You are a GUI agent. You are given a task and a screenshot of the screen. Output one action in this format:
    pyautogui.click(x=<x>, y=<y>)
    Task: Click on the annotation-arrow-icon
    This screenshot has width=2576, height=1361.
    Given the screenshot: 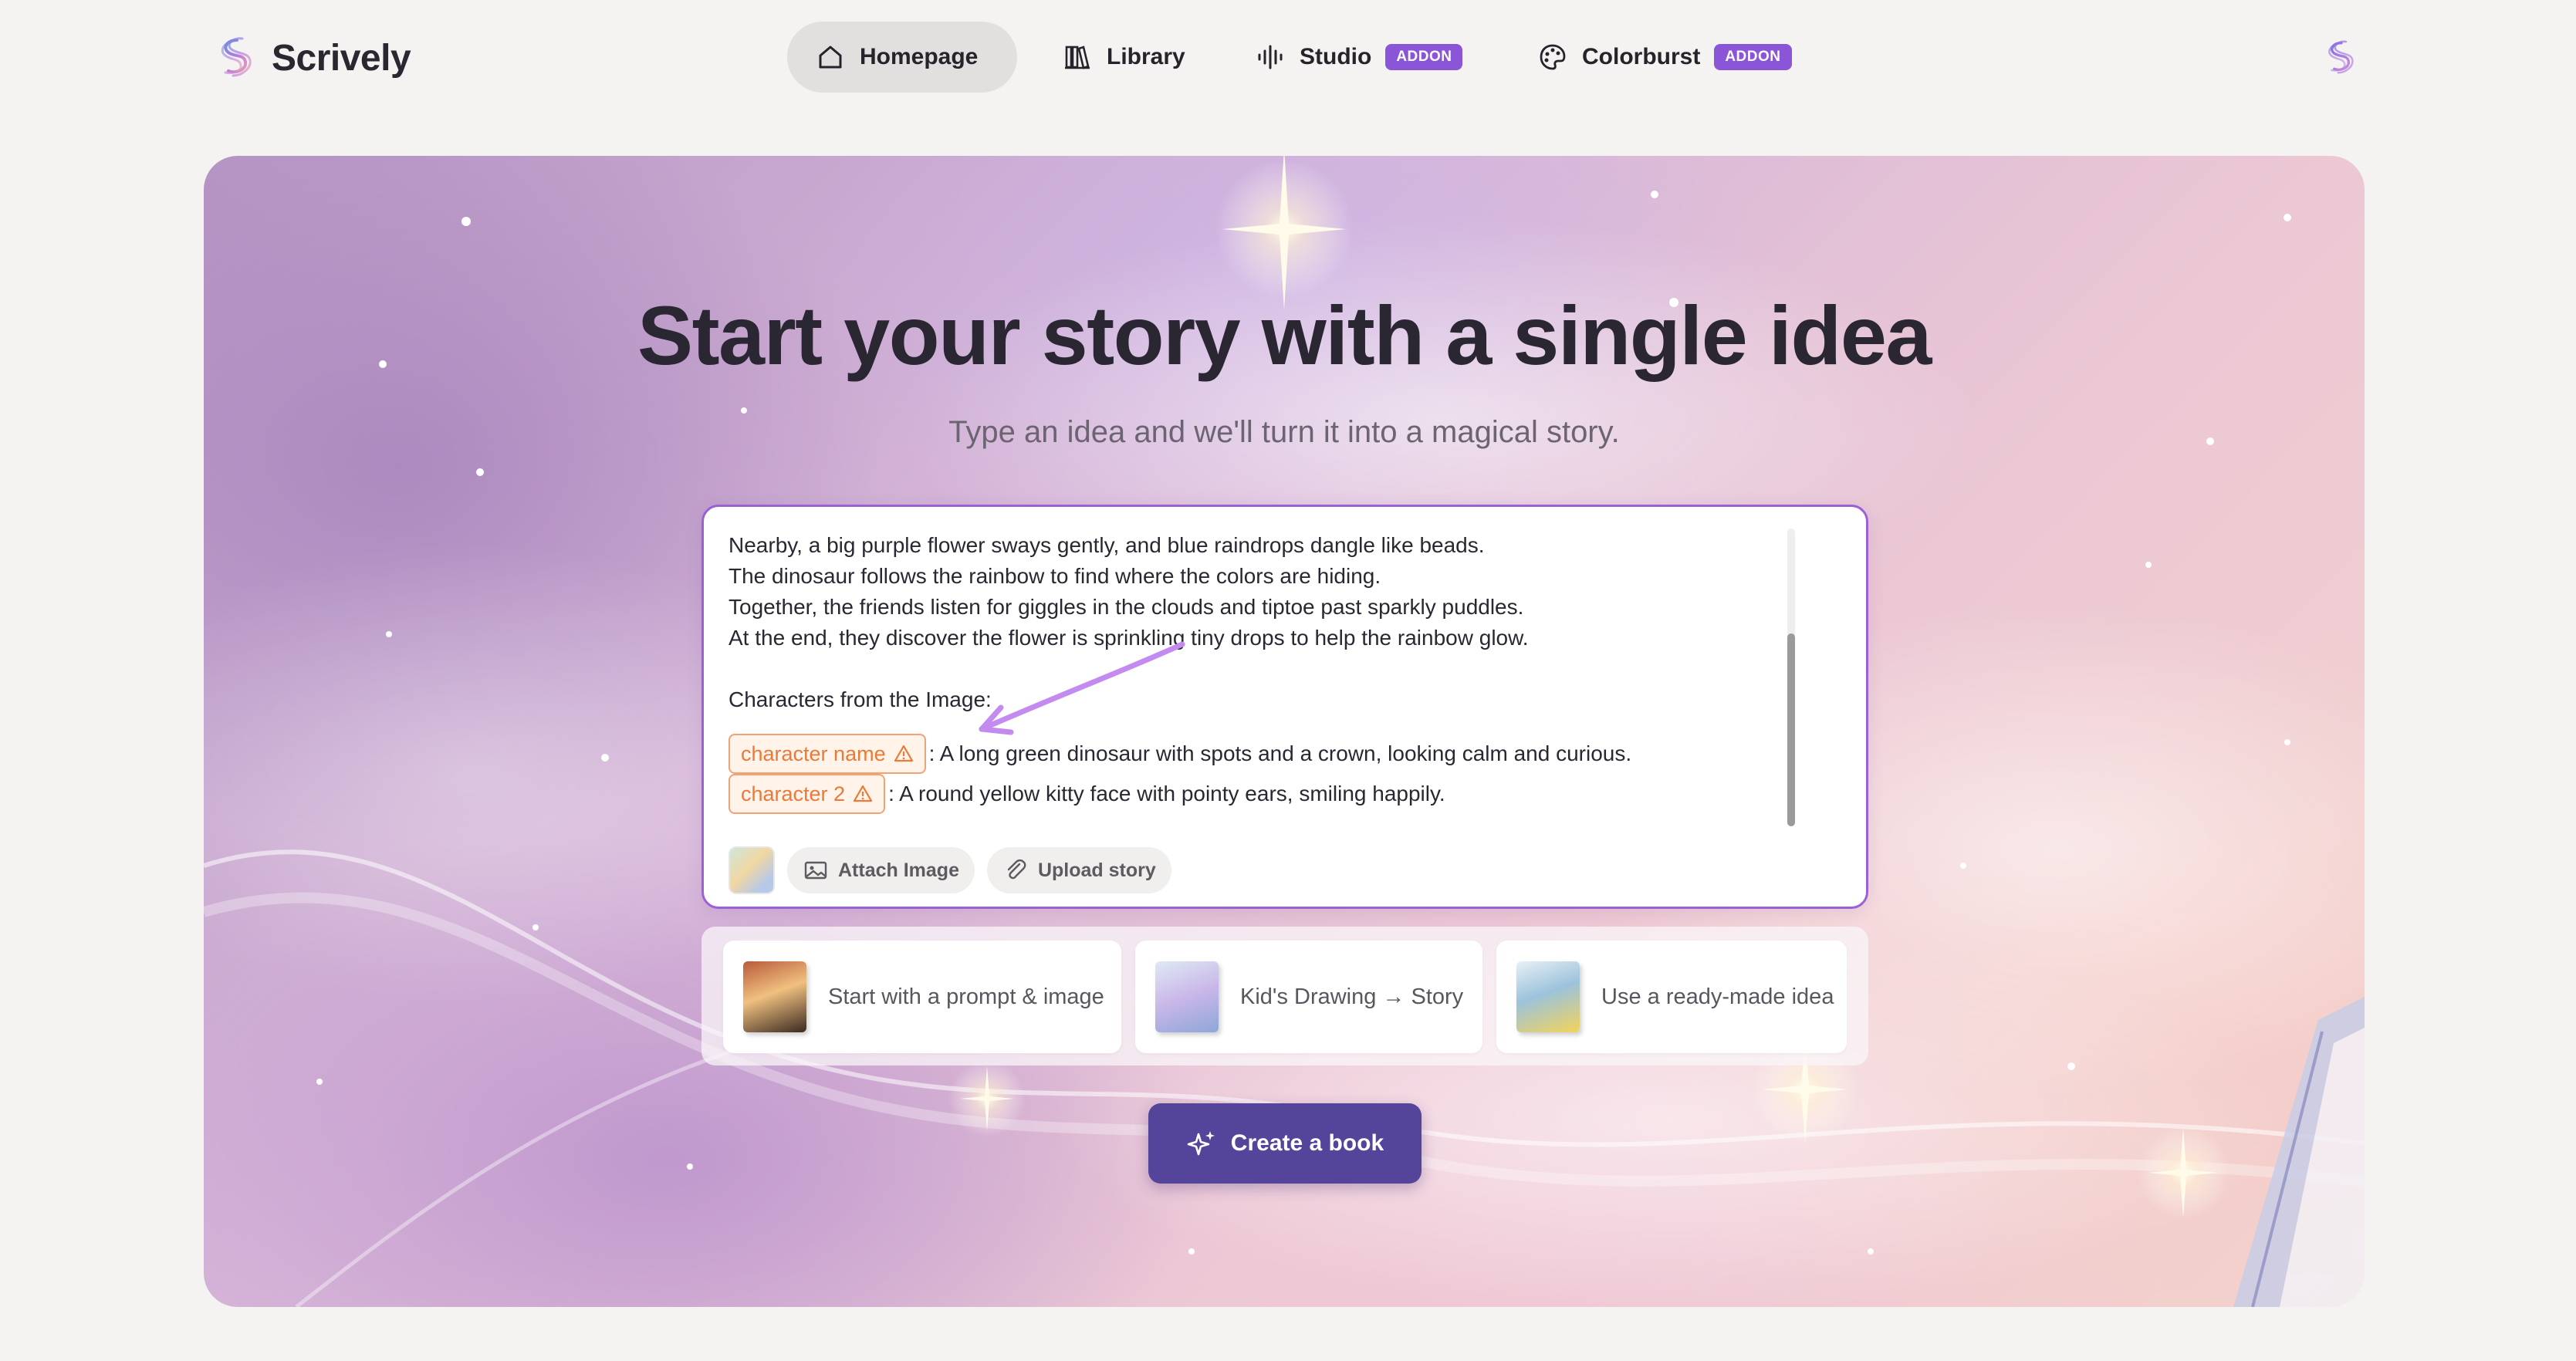 What is the action you would take?
    pyautogui.click(x=1082, y=688)
    